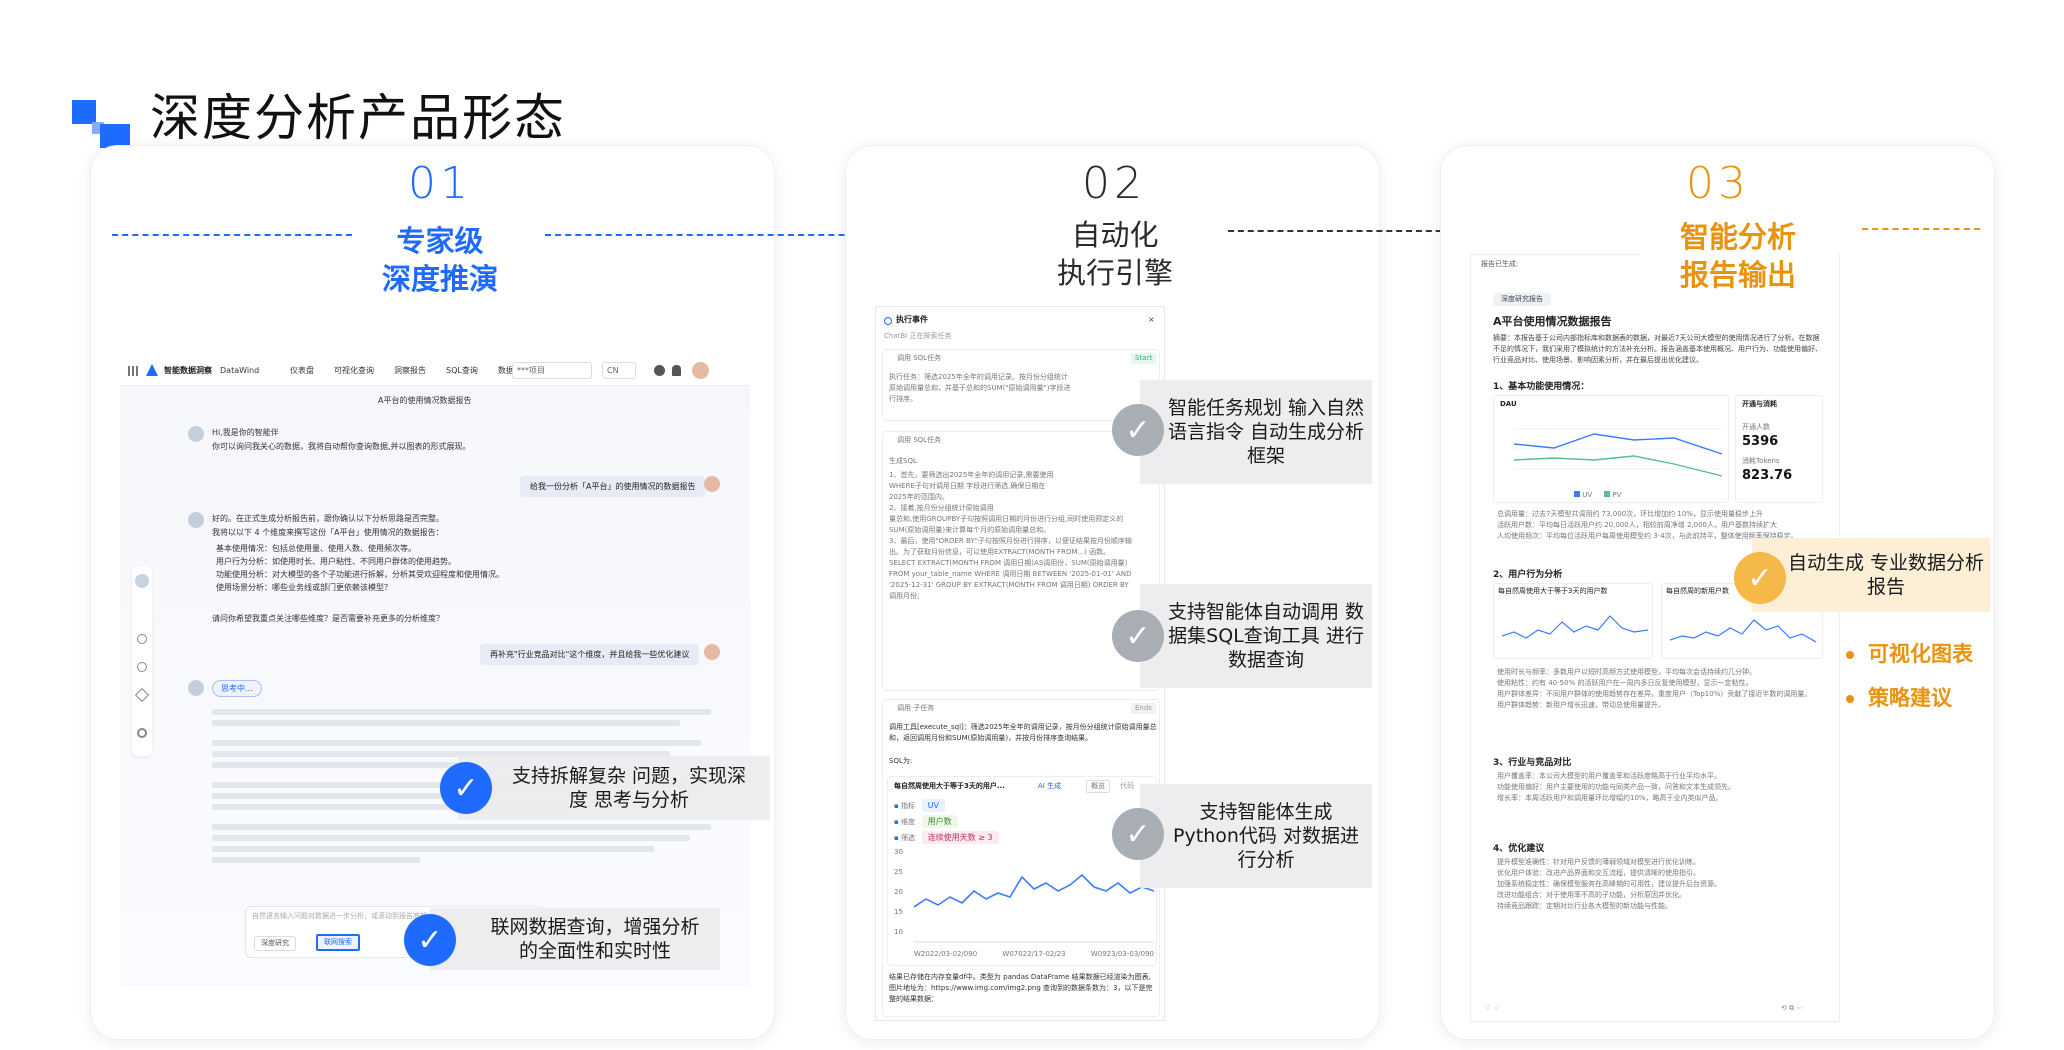  What do you see at coordinates (901, 761) in the screenshot?
I see `sql-label: SQL为:` at bounding box center [901, 761].